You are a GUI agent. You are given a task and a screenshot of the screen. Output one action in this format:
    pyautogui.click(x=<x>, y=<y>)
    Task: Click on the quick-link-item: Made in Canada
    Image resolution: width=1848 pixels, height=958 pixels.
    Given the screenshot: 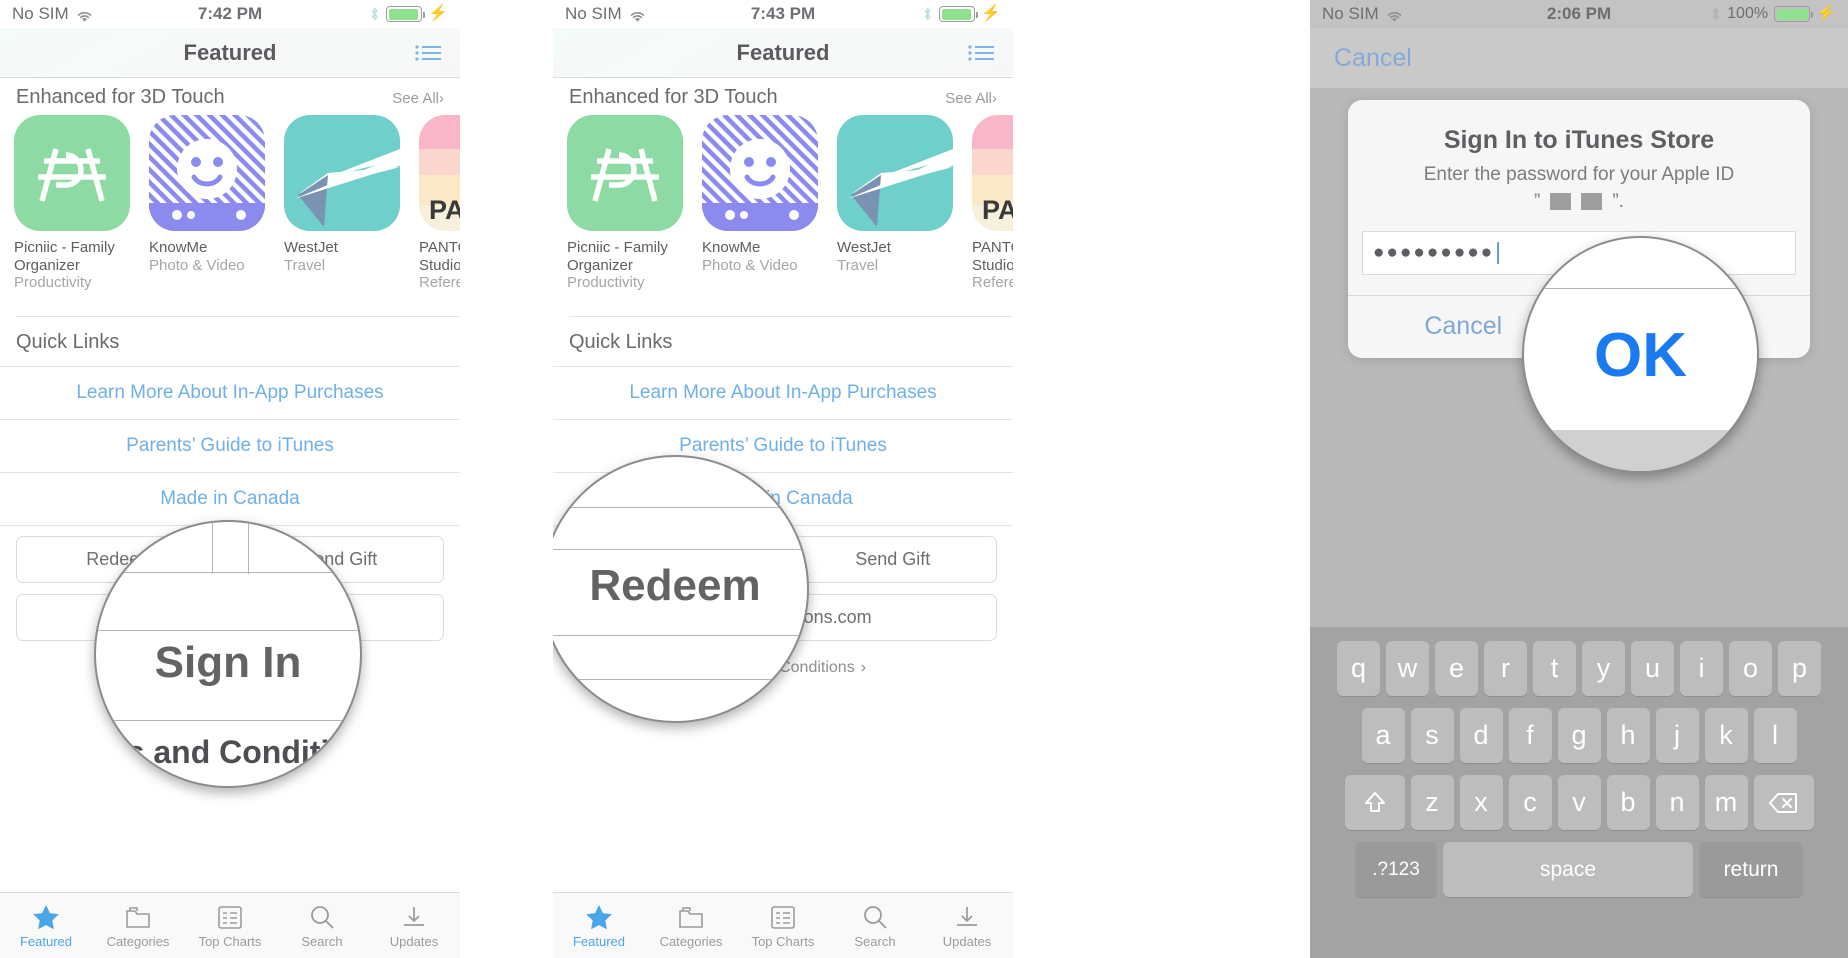 What is the action you would take?
    pyautogui.click(x=230, y=498)
    